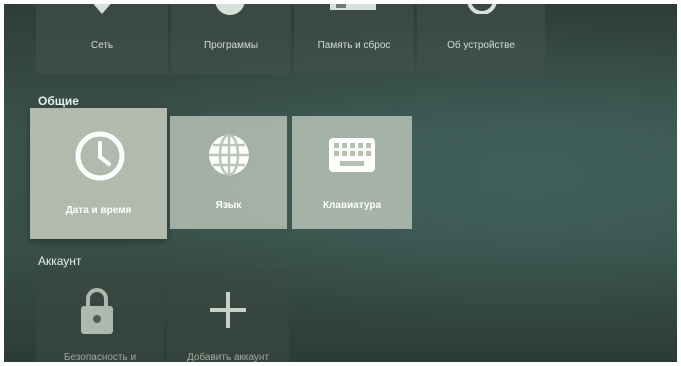 The height and width of the screenshot is (366, 681). What do you see at coordinates (102, 13) in the screenshot?
I see `location-pin-icon` at bounding box center [102, 13].